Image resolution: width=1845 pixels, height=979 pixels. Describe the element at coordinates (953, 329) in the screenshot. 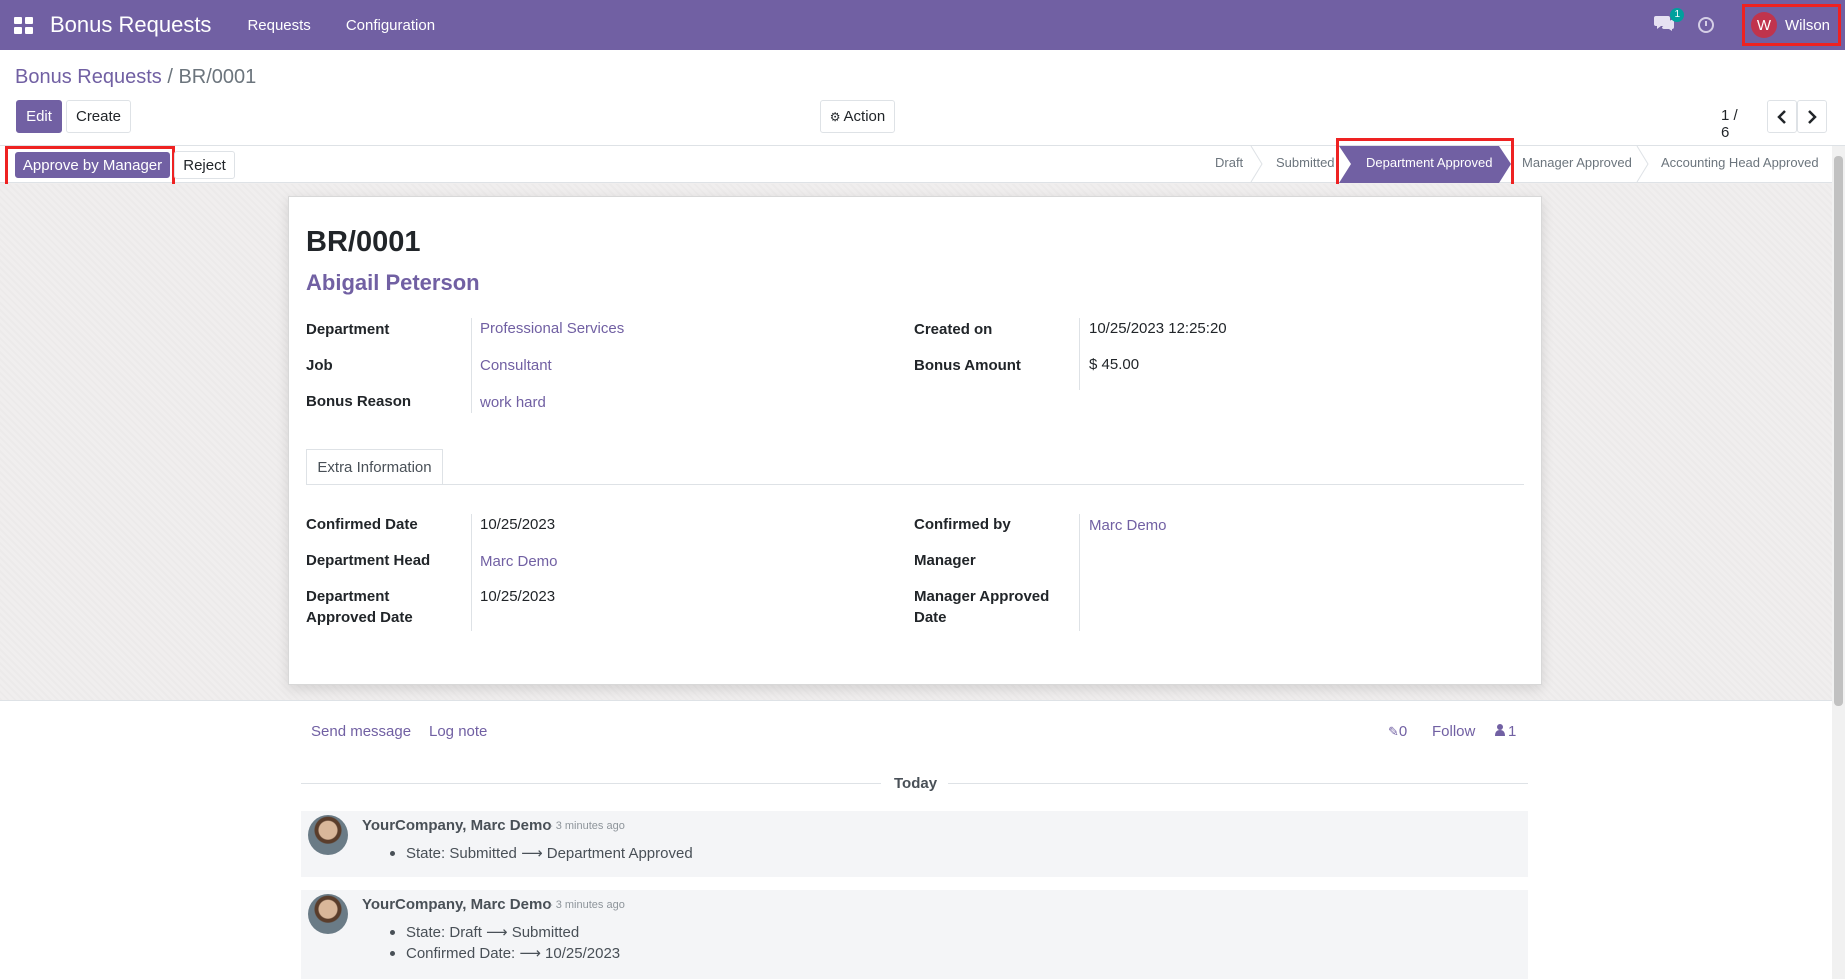

I see `created-on-label: Created on` at that location.